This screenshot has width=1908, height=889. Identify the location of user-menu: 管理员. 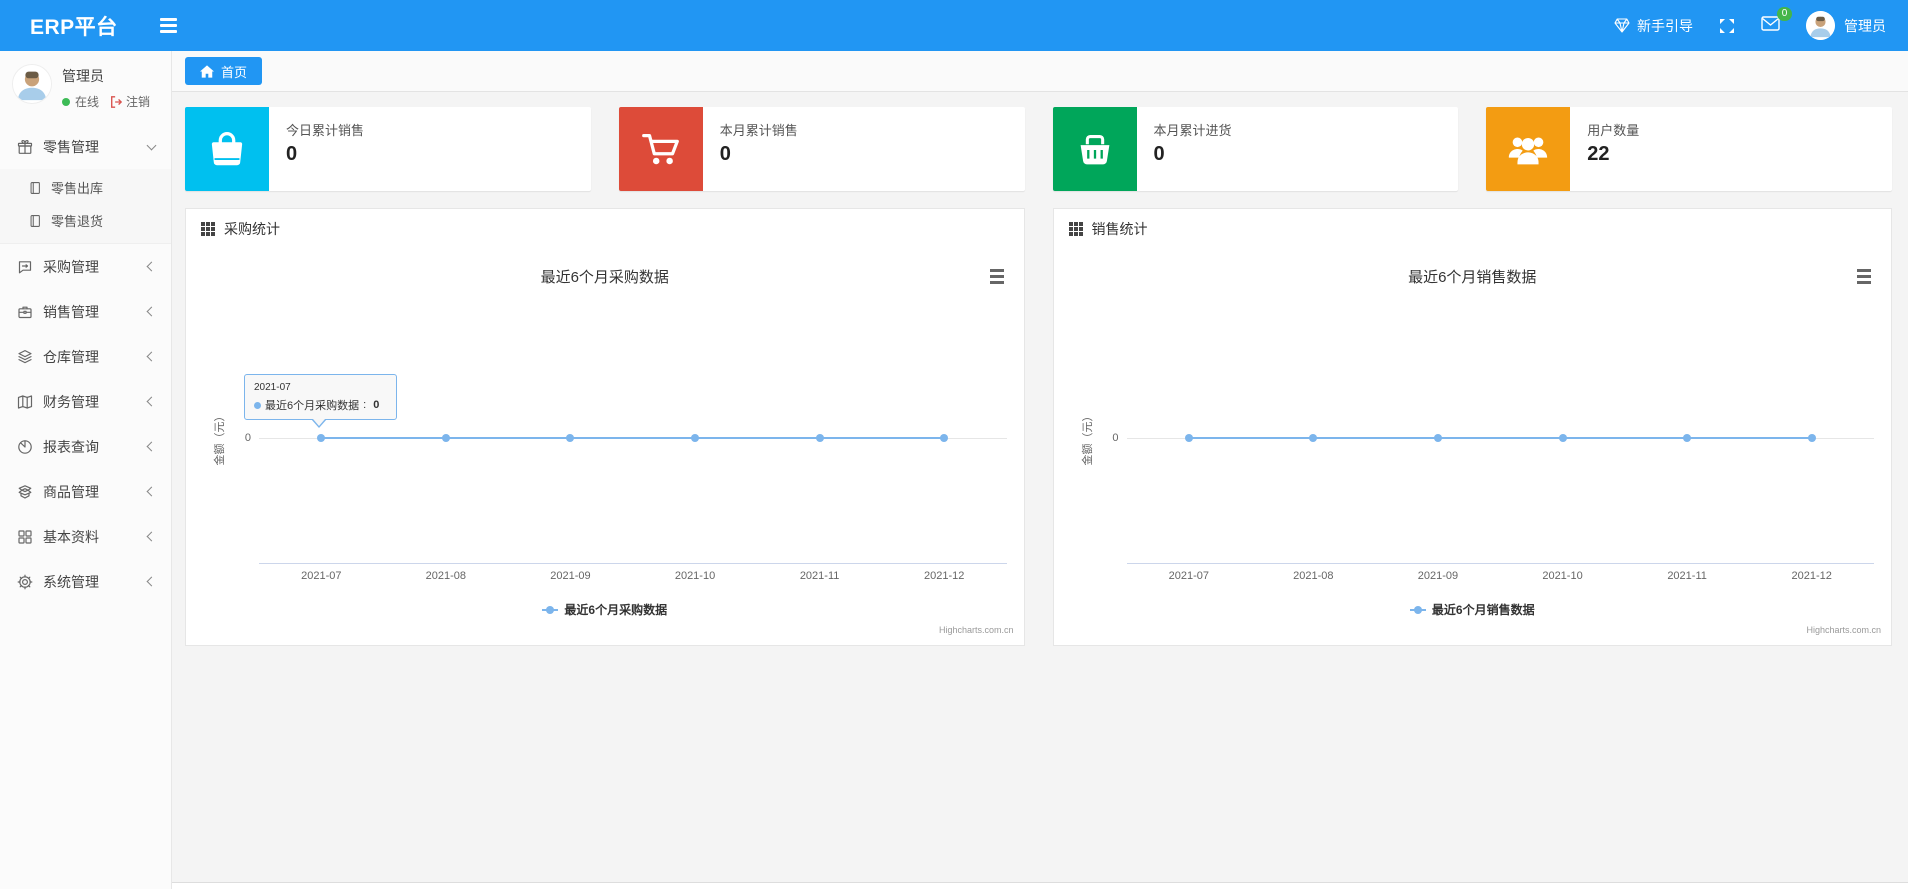
(1846, 25).